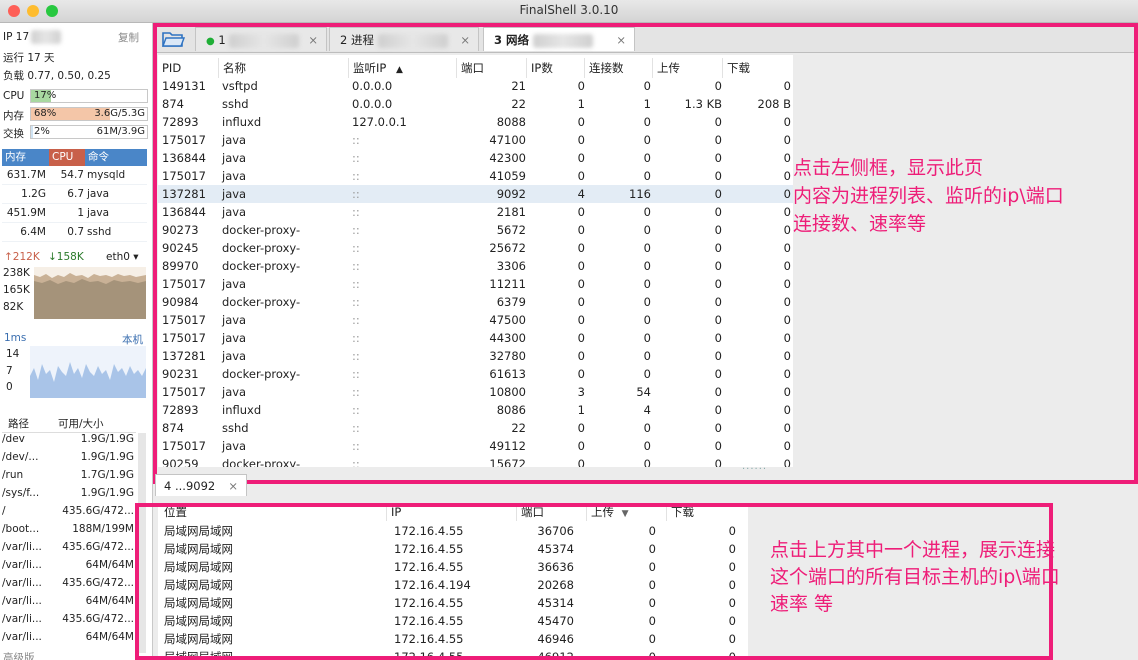 The width and height of the screenshot is (1138, 660). What do you see at coordinates (475, 248) in the screenshot?
I see `process-row: 90245 docker-proxy-:: 25672 0 0 0 0` at bounding box center [475, 248].